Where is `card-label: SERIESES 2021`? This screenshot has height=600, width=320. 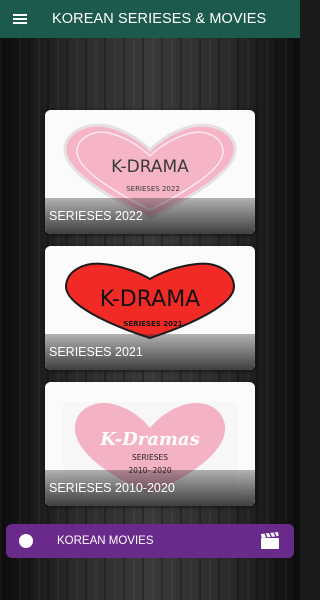 card-label: SERIESES 2021 is located at coordinates (96, 352).